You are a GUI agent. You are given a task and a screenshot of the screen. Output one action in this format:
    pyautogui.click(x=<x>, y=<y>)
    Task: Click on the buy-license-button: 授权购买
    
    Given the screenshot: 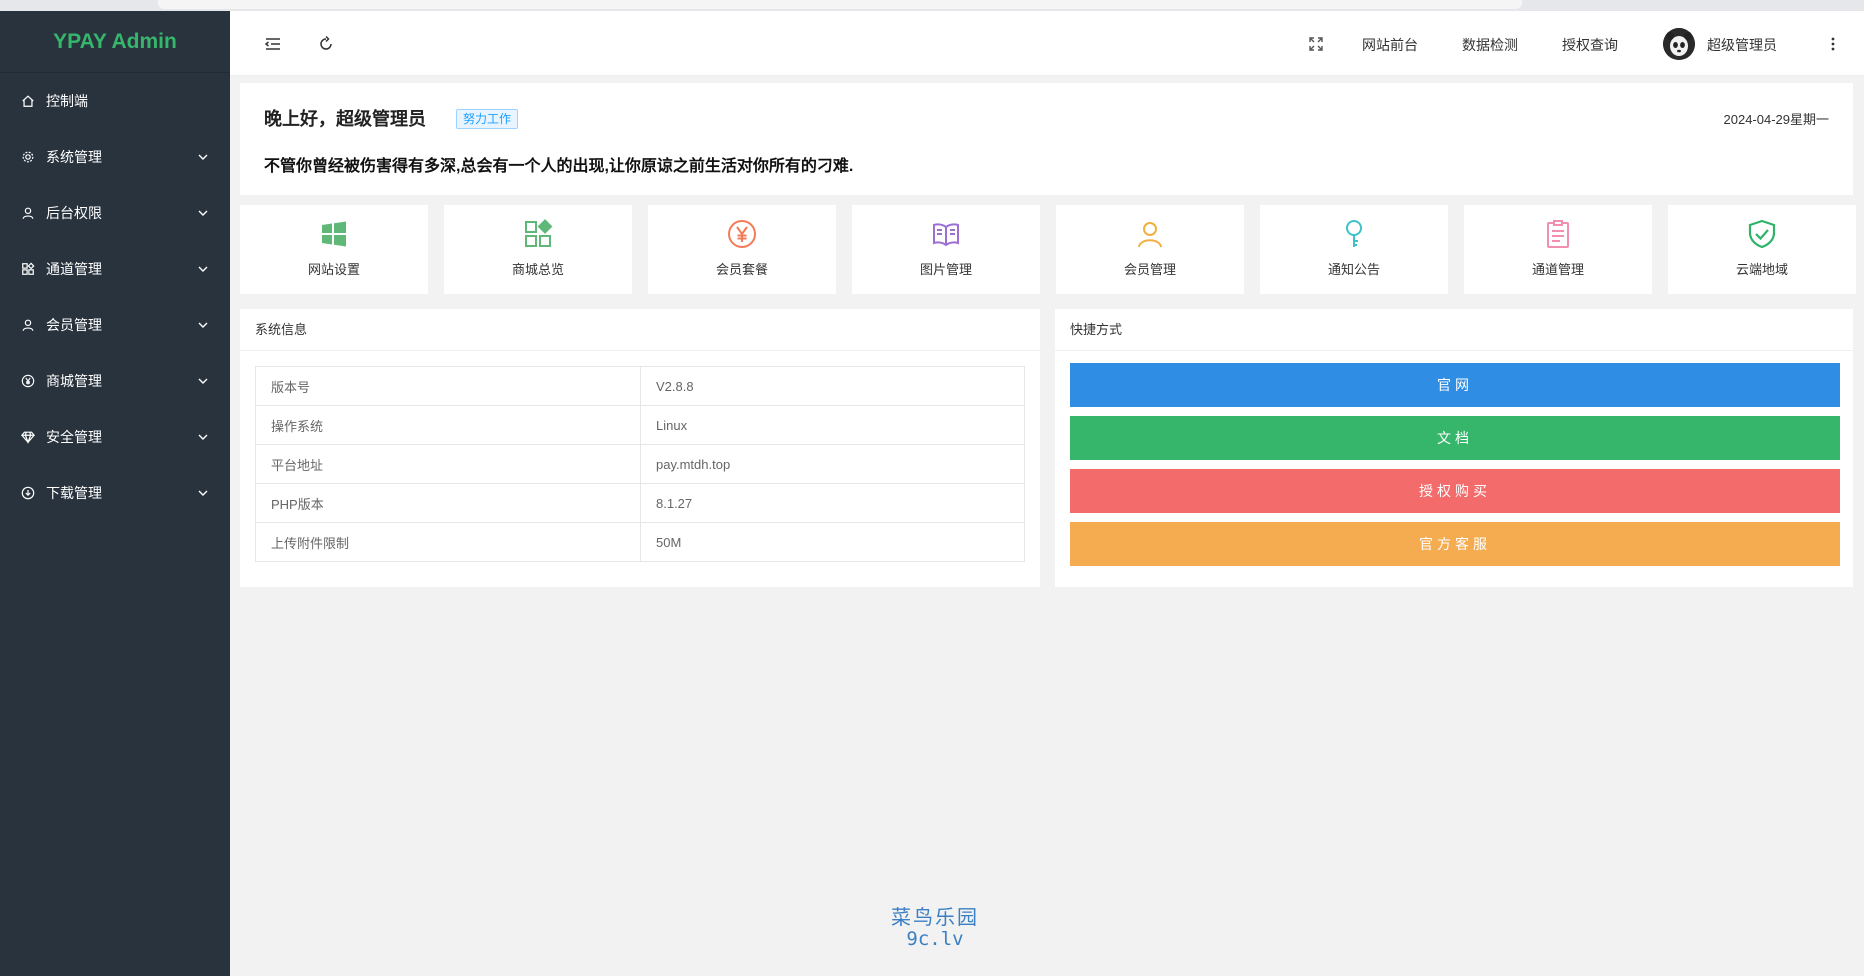 What is the action you would take?
    pyautogui.click(x=1455, y=491)
    